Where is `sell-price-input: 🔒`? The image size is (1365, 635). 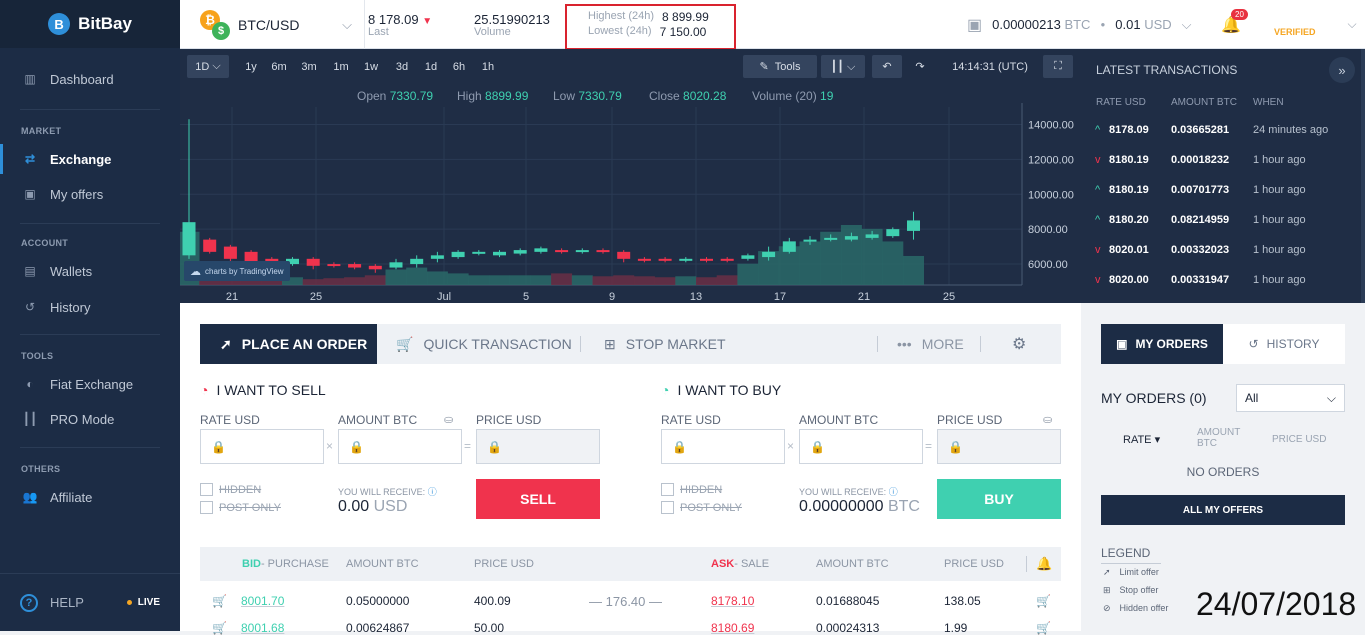 sell-price-input: 🔒 is located at coordinates (538, 446).